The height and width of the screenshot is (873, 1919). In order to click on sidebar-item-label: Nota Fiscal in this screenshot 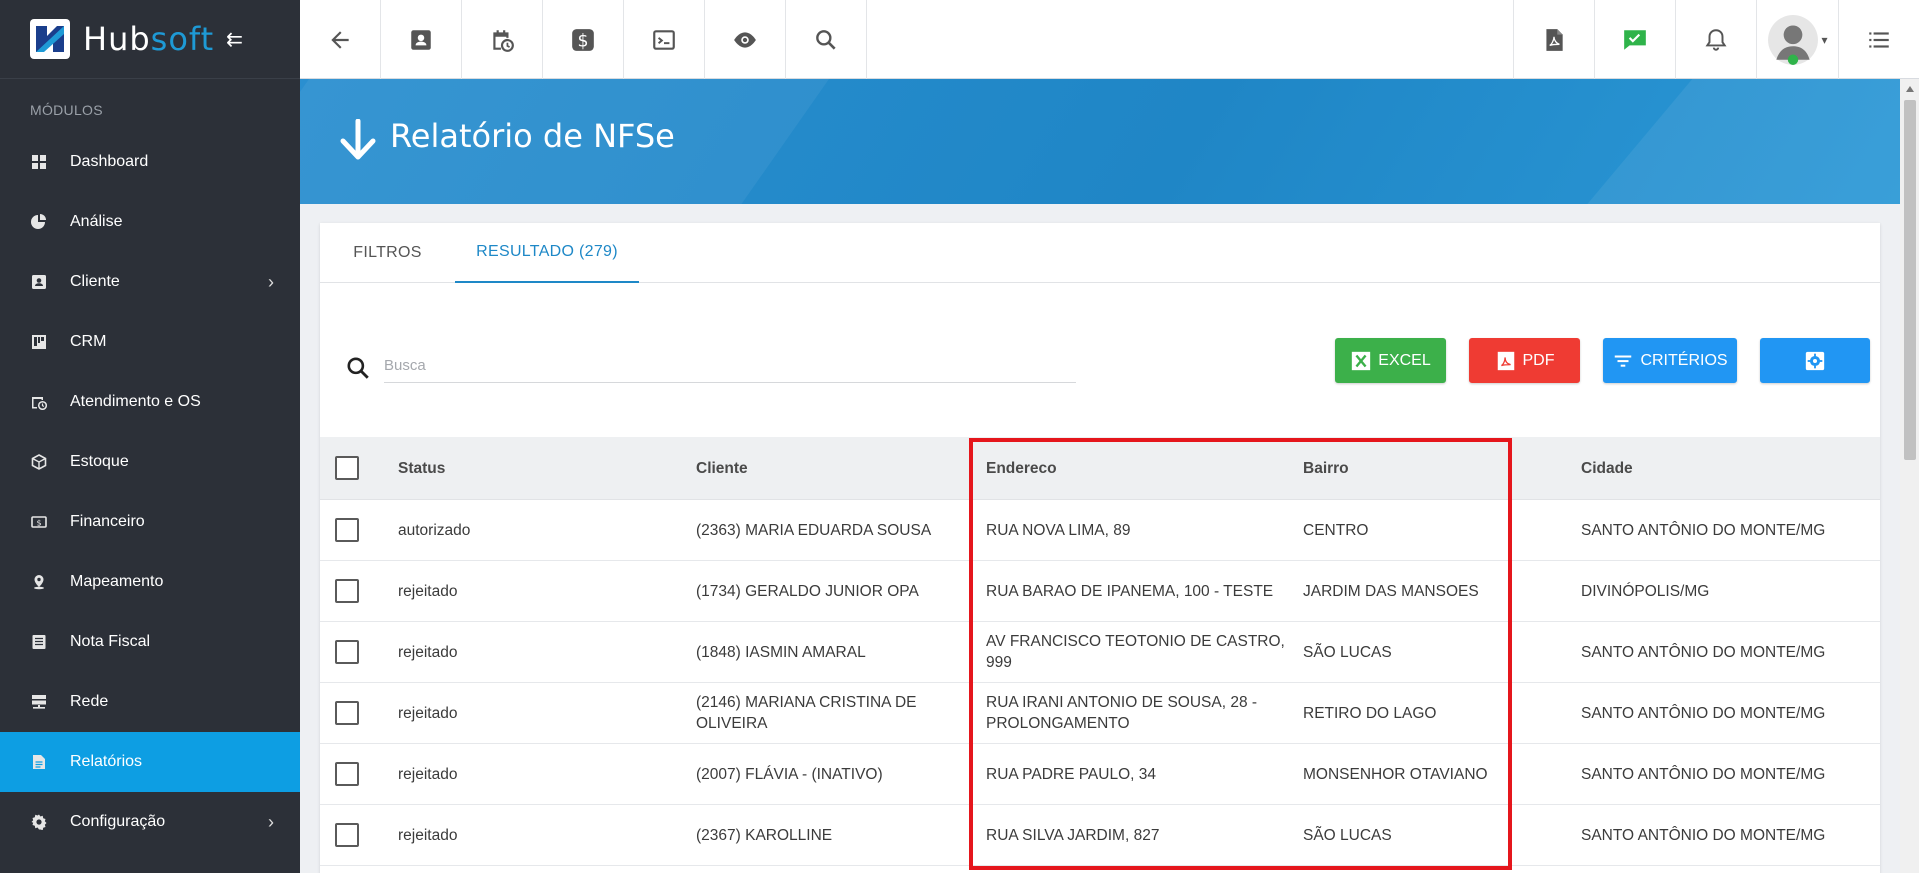, I will do `click(110, 641)`.